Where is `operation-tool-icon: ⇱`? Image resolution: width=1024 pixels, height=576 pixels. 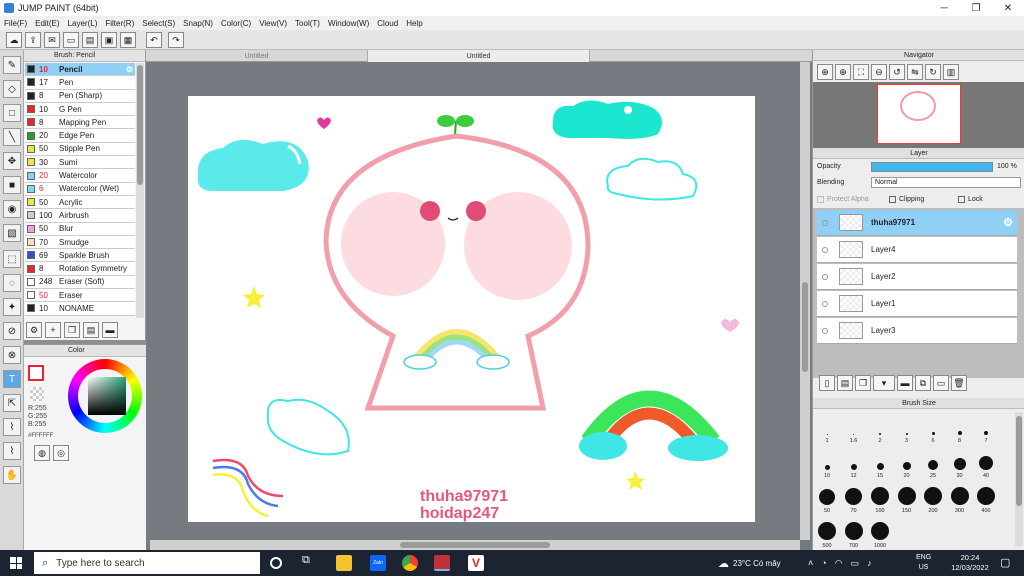 operation-tool-icon: ⇱ is located at coordinates (12, 403).